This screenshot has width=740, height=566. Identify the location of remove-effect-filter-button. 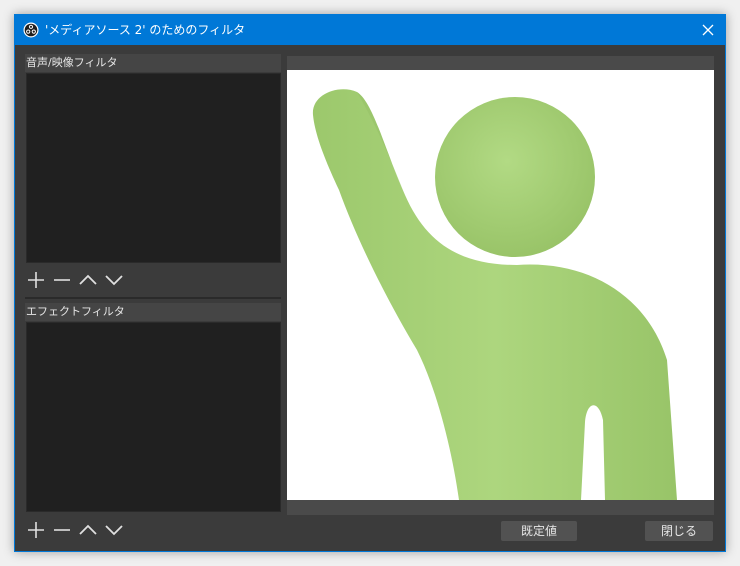
(62, 530).